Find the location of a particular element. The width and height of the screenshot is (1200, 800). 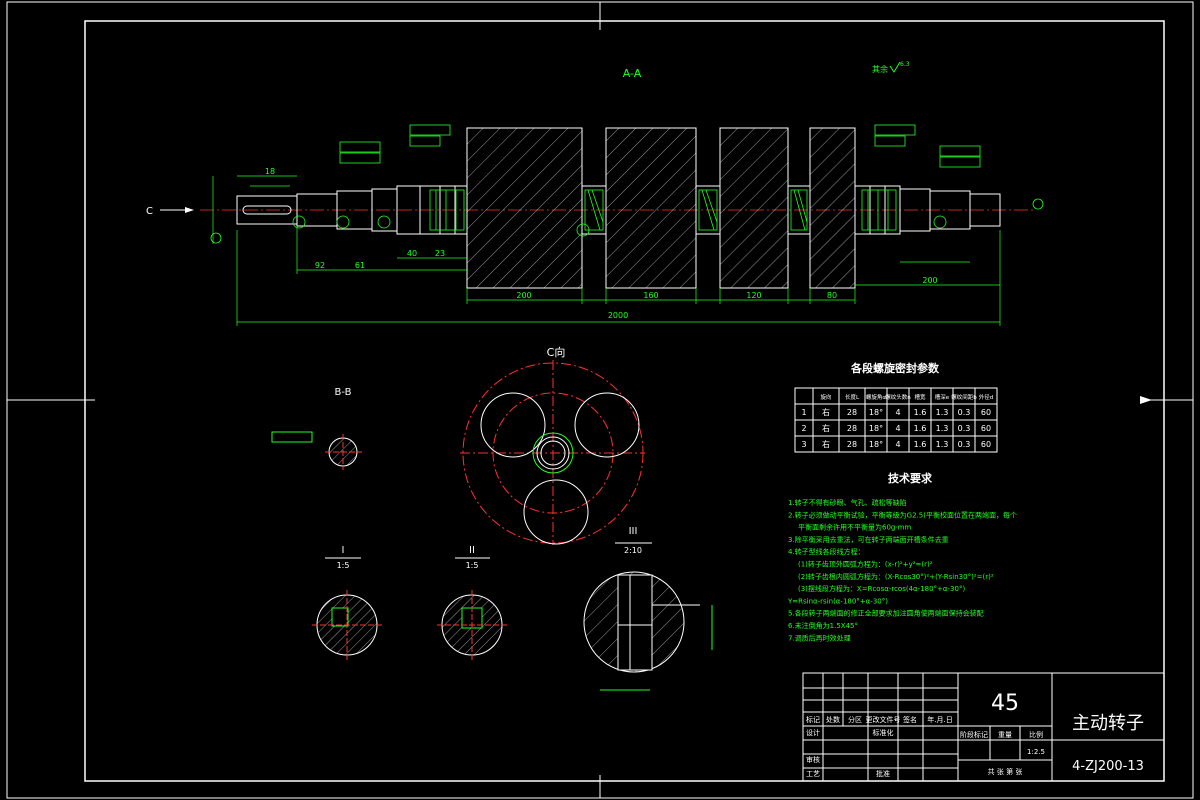

detail-1-label: I is located at coordinates (343, 550).